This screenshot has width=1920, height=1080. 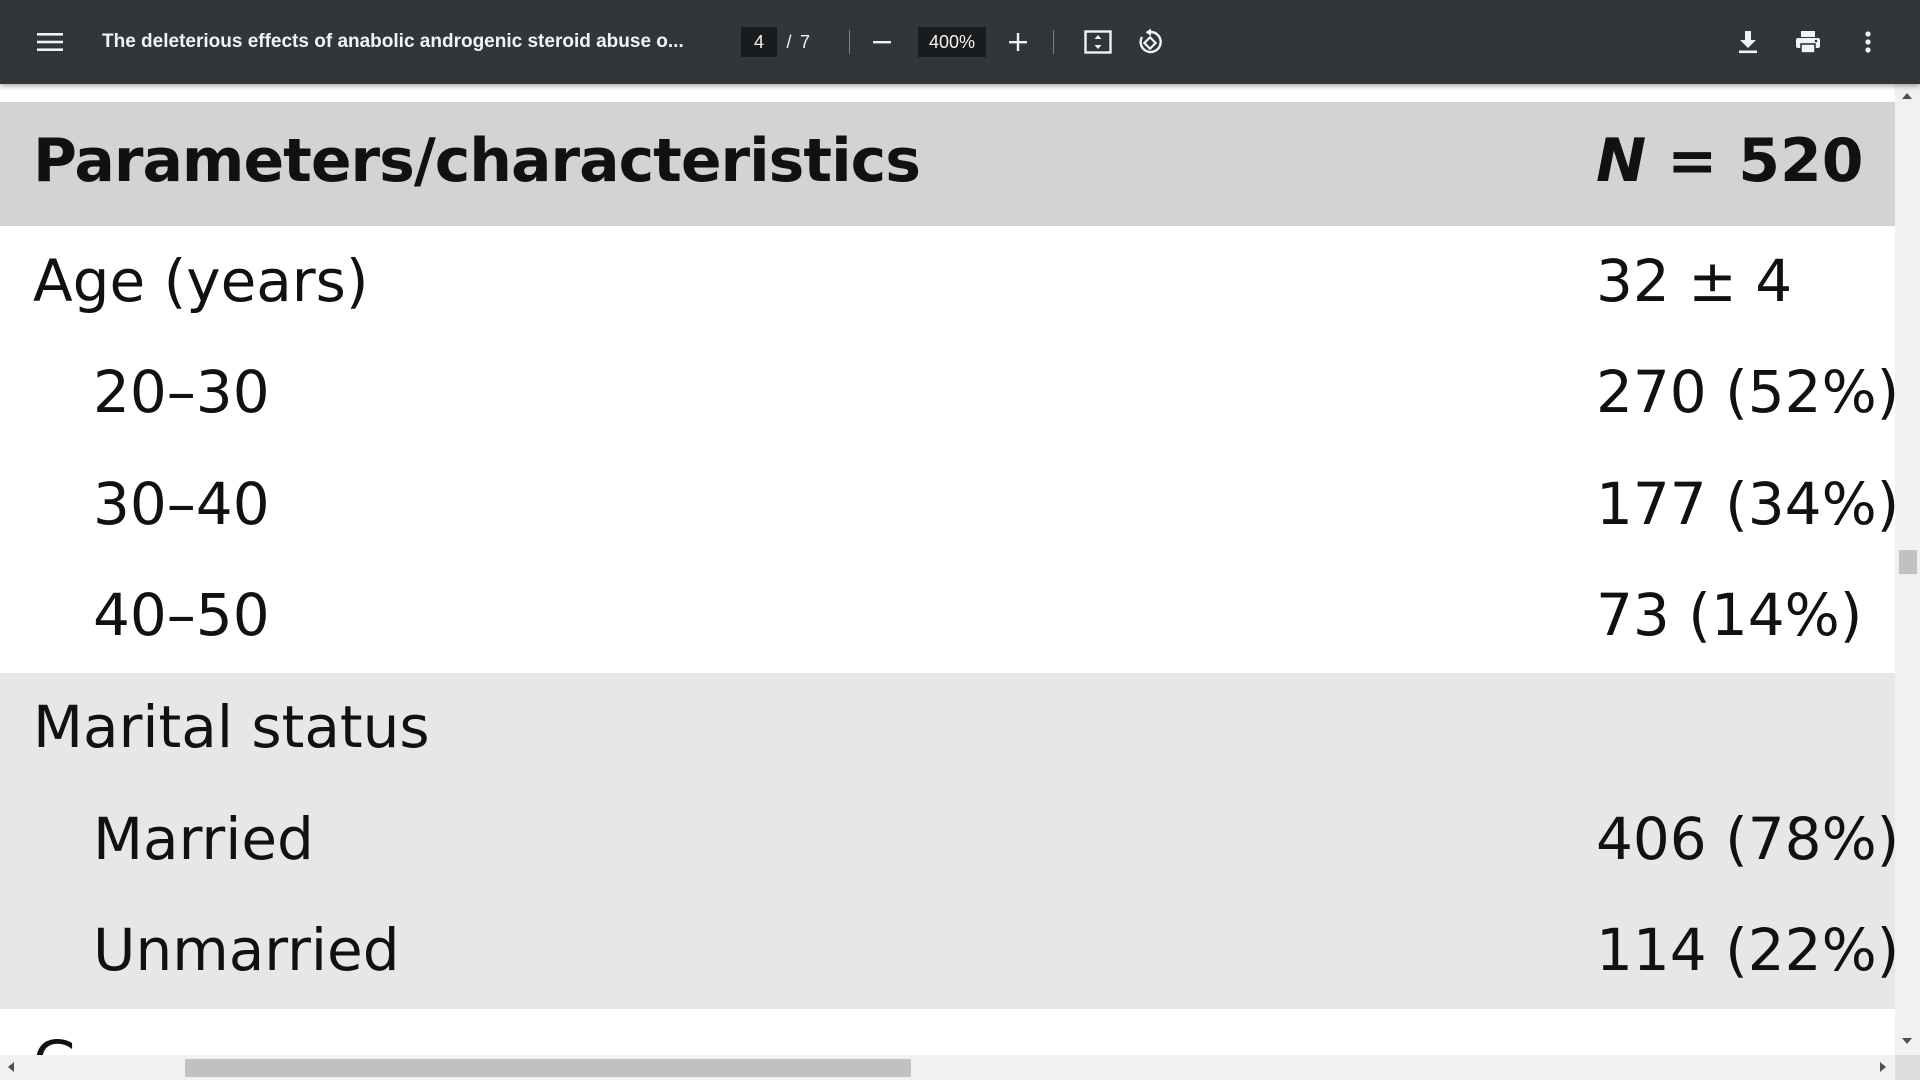 I want to click on plus-icon, so click(x=1018, y=42).